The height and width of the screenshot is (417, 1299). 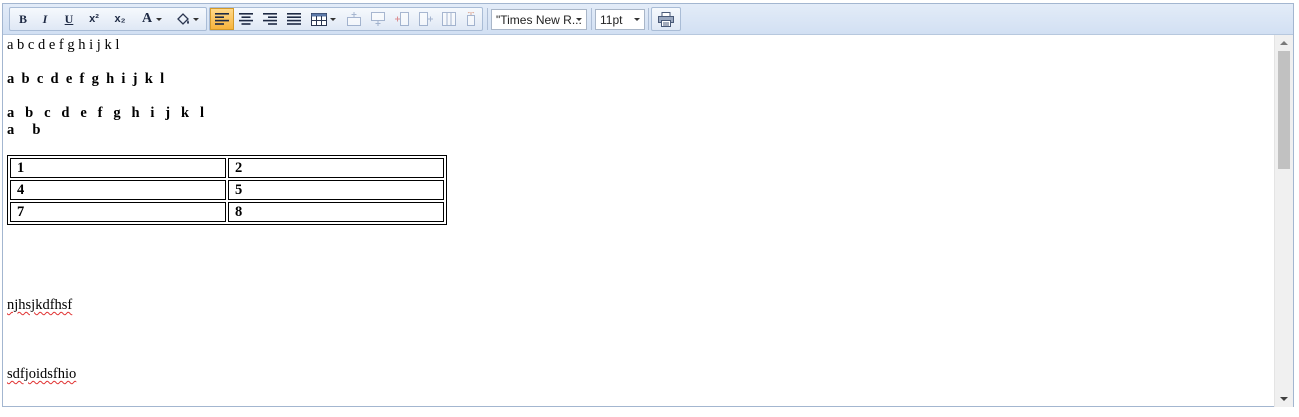 I want to click on align-left-icon, so click(x=222, y=19).